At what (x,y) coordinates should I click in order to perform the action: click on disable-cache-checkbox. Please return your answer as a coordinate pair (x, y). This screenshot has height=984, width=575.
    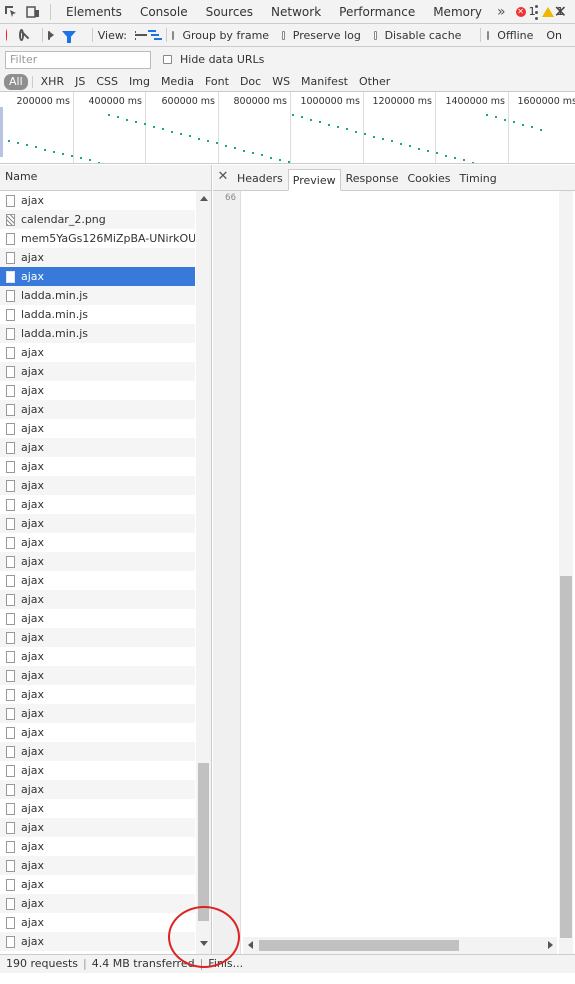
    Looking at the image, I should click on (375, 35).